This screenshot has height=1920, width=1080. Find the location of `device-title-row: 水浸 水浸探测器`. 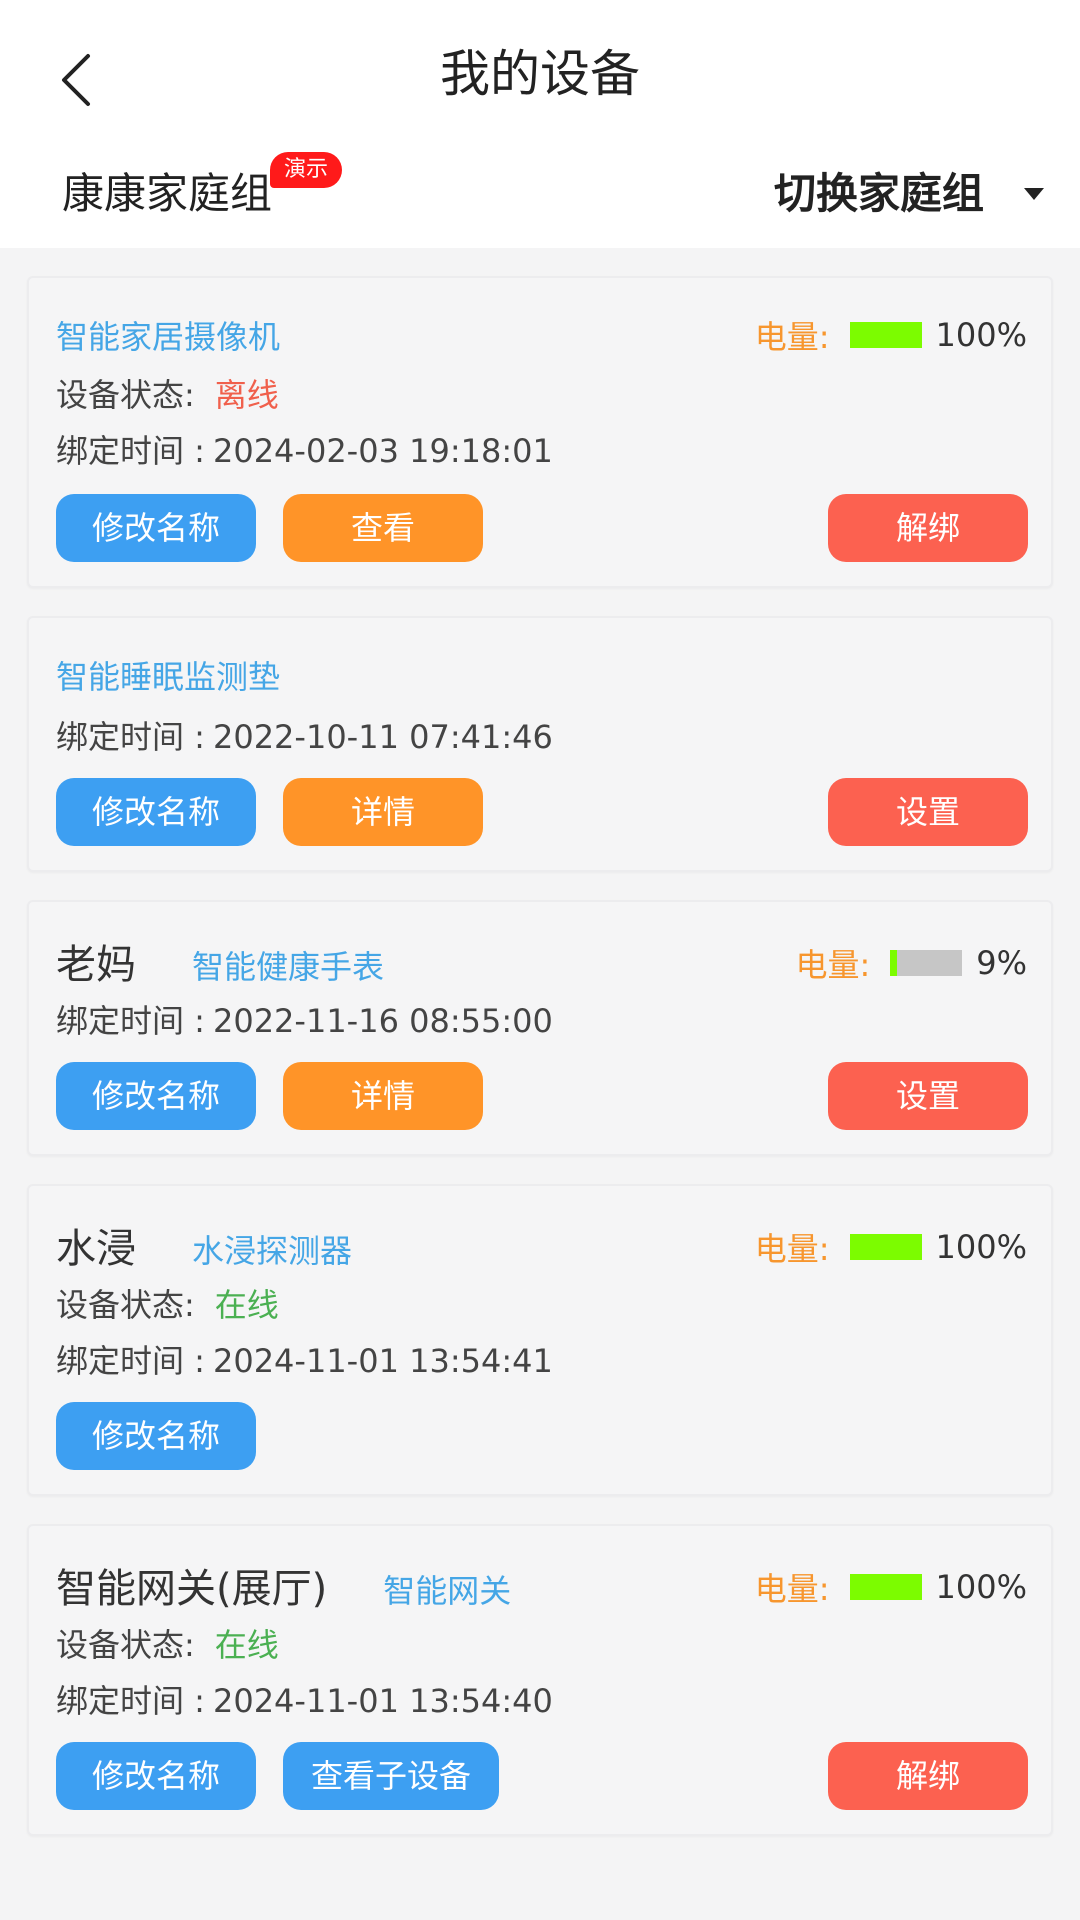

device-title-row: 水浸 水浸探测器 is located at coordinates (204, 1245).